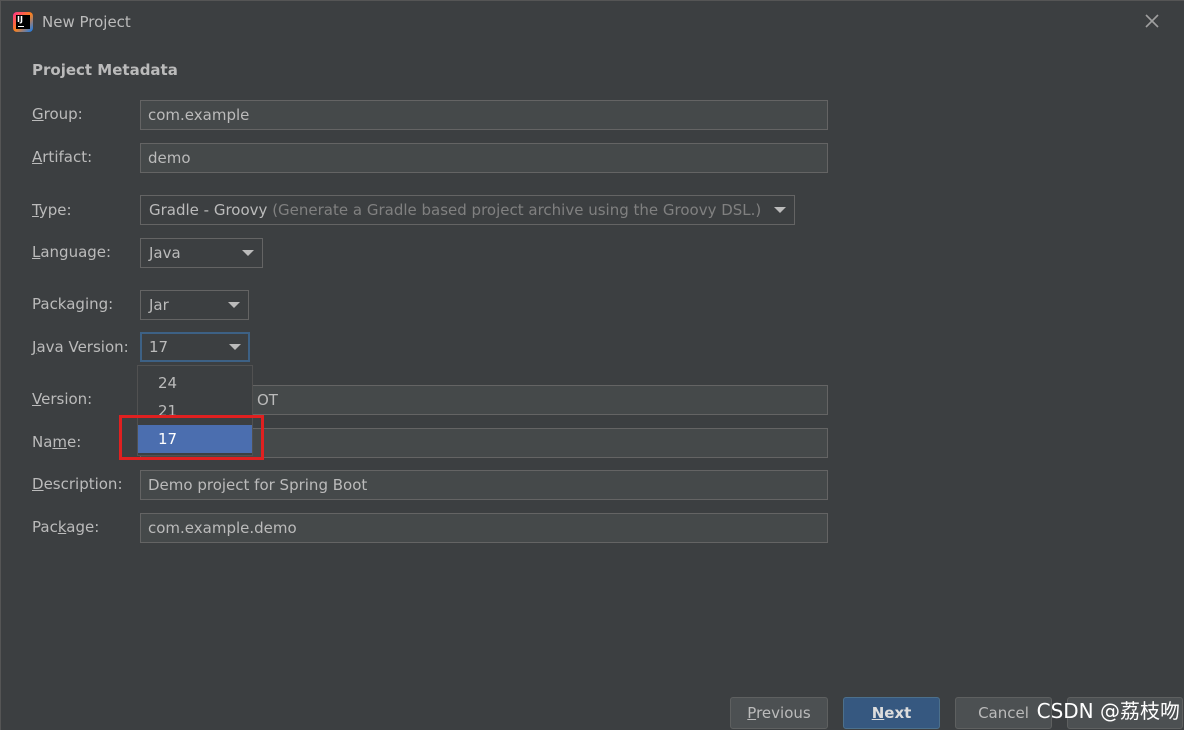 The width and height of the screenshot is (1184, 730). I want to click on group-input: com.example, so click(484, 115).